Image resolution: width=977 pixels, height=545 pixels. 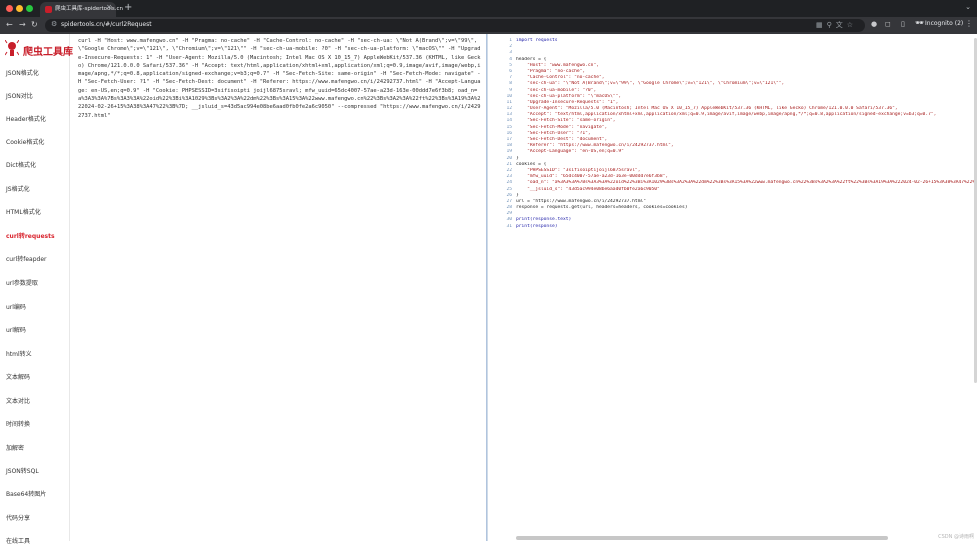 I want to click on code-text: print(response.text), so click(x=544, y=220).